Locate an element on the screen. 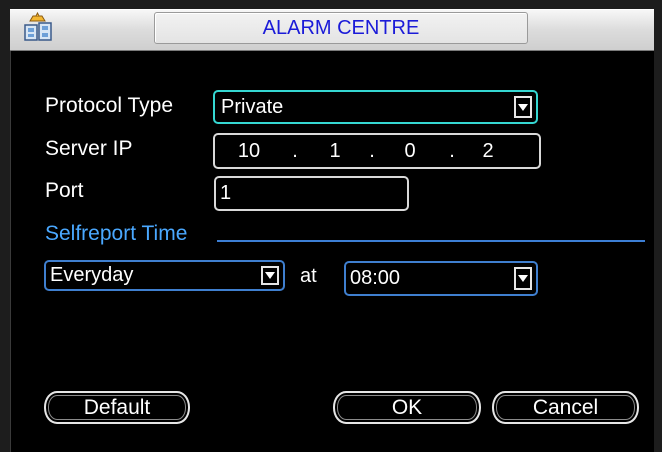 The width and height of the screenshot is (662, 452). port-value: 1 is located at coordinates (226, 193).